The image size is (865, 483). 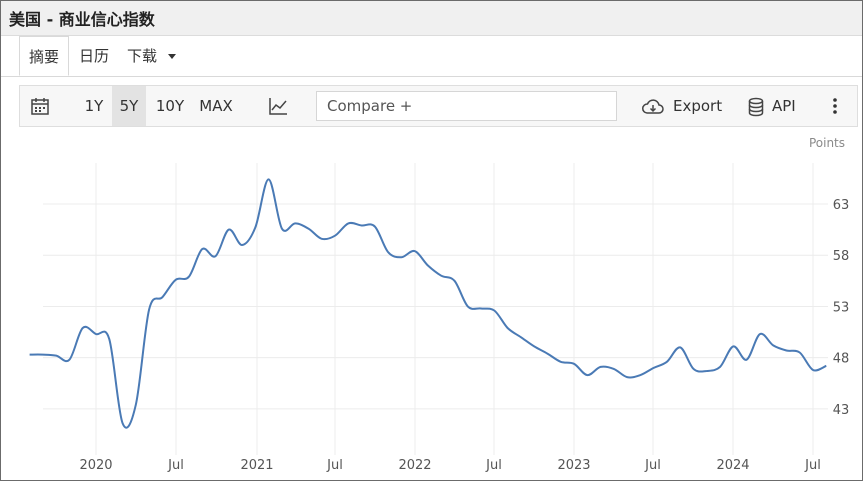 What do you see at coordinates (698, 106) in the screenshot?
I see `export-label: Export` at bounding box center [698, 106].